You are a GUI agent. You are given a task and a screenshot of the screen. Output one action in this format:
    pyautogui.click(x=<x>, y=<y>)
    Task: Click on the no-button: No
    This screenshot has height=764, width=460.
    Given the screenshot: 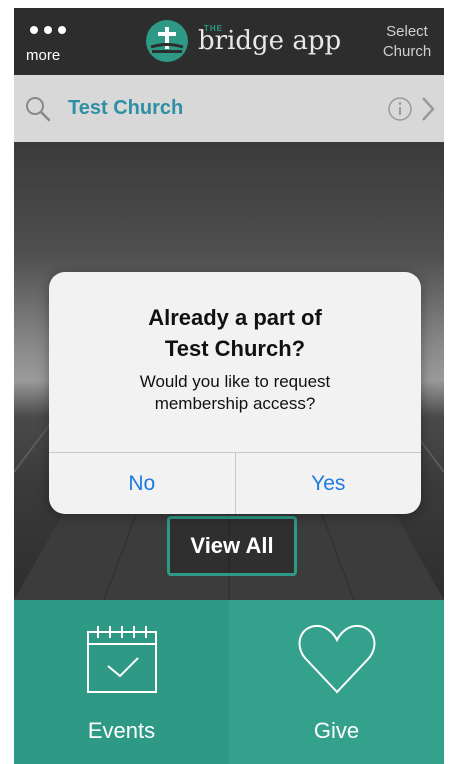 What is the action you would take?
    pyautogui.click(x=142, y=483)
    